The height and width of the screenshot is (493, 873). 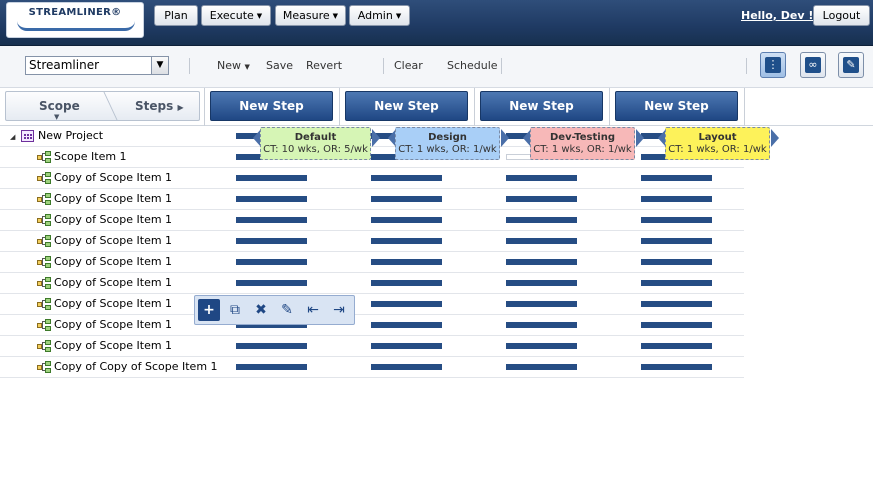 What do you see at coordinates (472, 65) in the screenshot?
I see `schedule-button: Schedule` at bounding box center [472, 65].